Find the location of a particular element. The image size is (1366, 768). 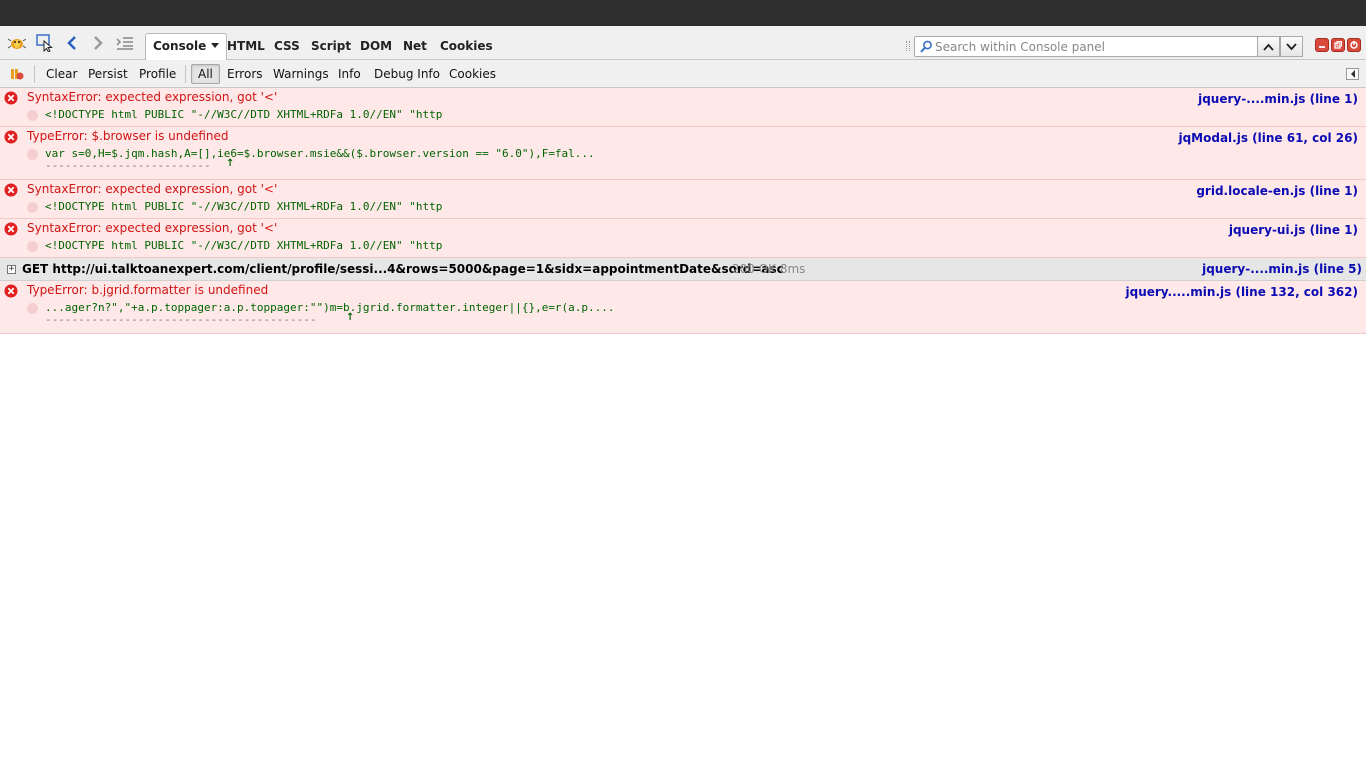

chevron-left-icon is located at coordinates (1352, 74).